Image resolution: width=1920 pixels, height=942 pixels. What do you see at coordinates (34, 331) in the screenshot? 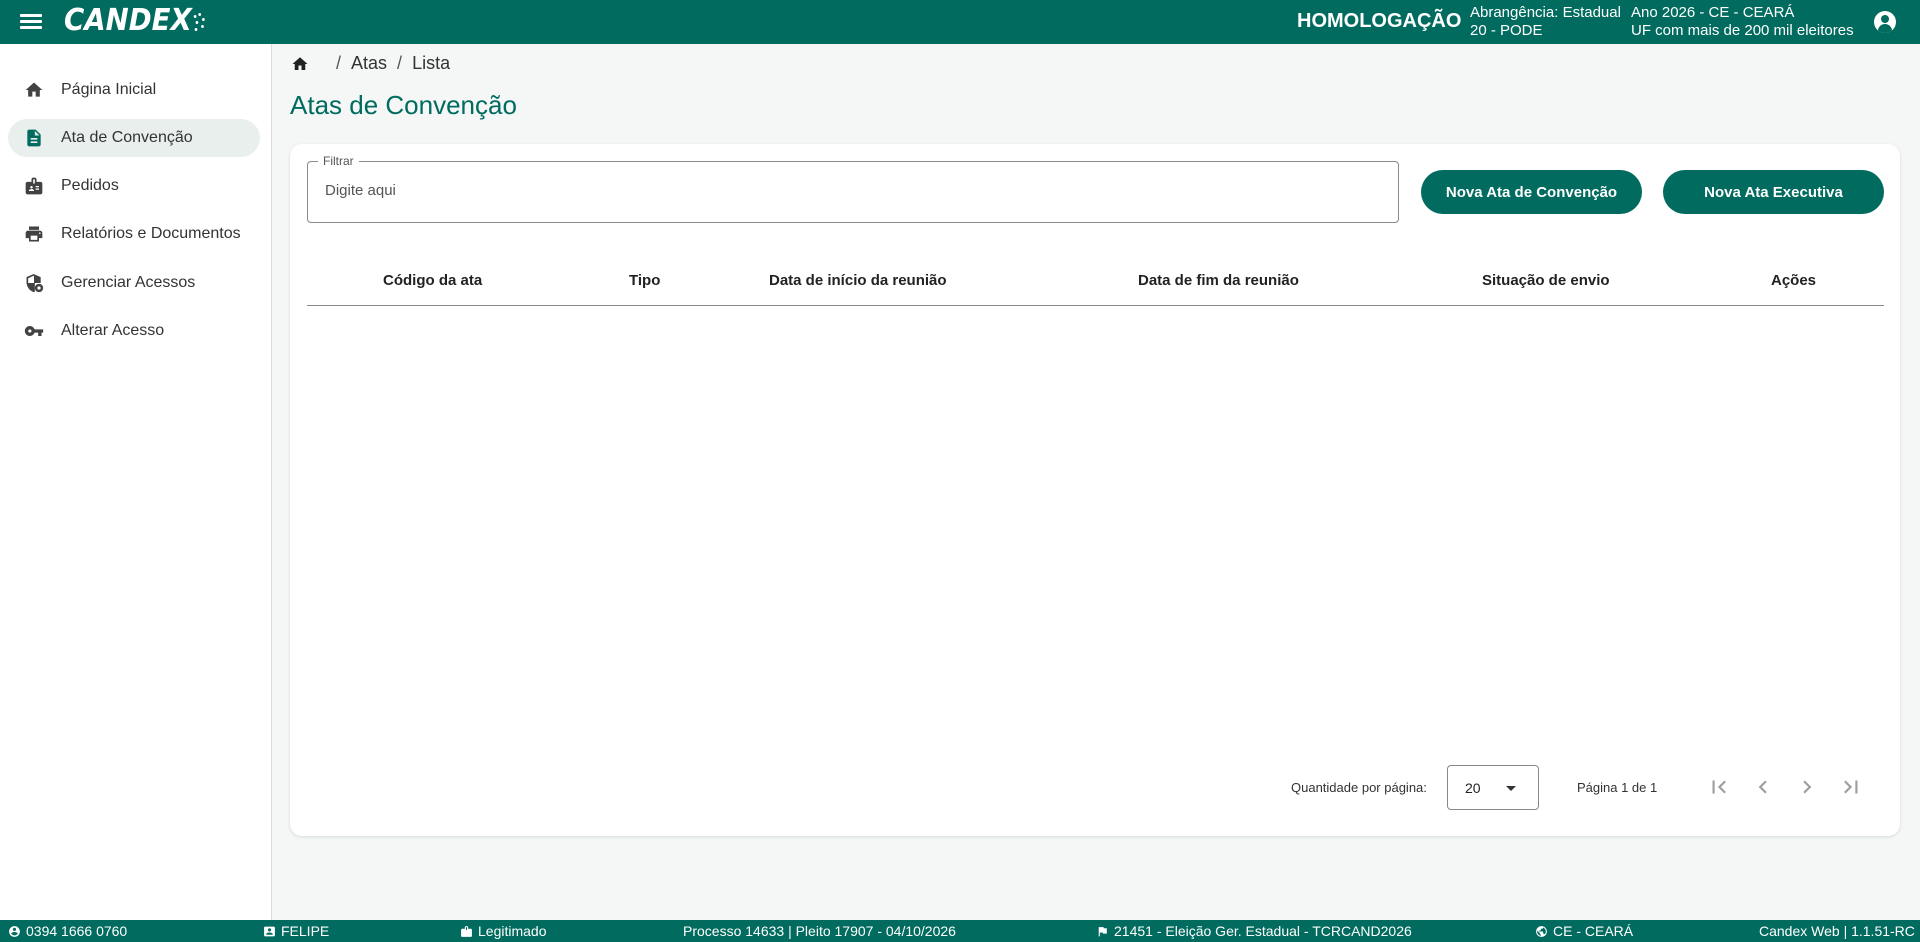
I see `key-icon` at bounding box center [34, 331].